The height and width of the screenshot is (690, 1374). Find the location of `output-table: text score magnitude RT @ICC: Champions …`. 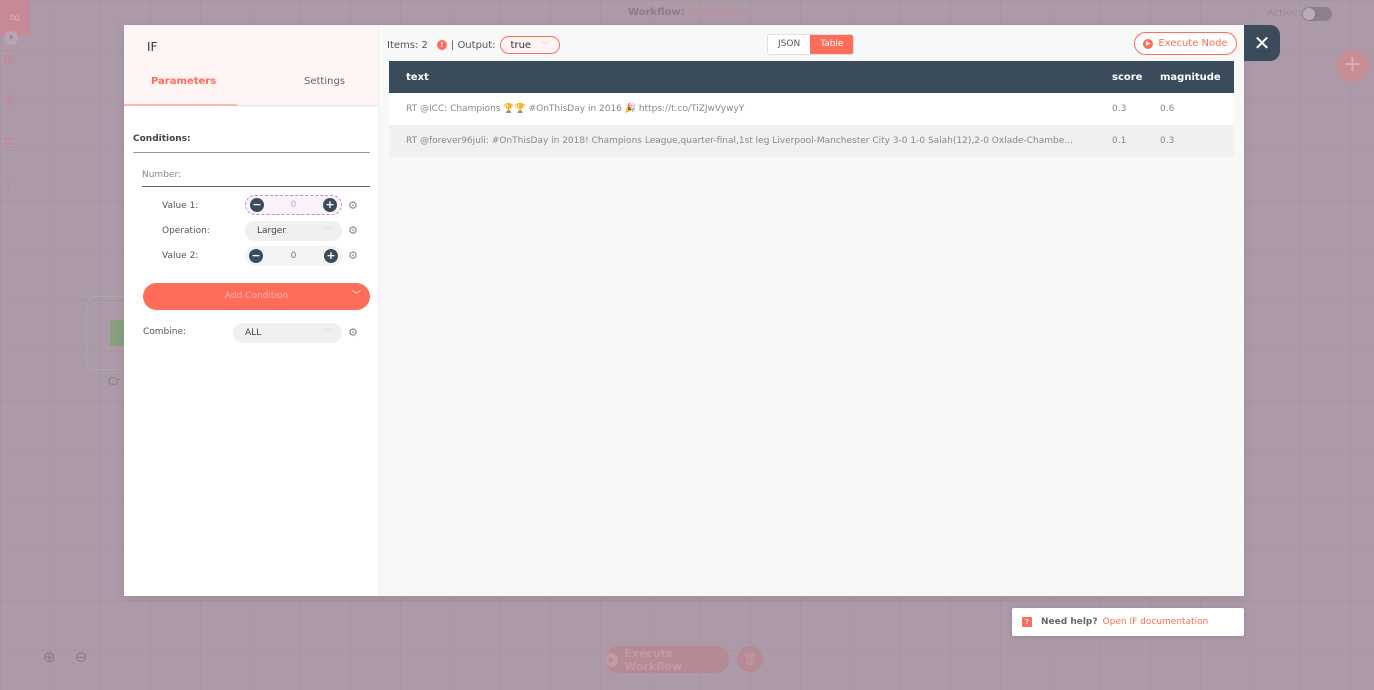

output-table: text score magnitude RT @ICC: Champions … is located at coordinates (811, 109).